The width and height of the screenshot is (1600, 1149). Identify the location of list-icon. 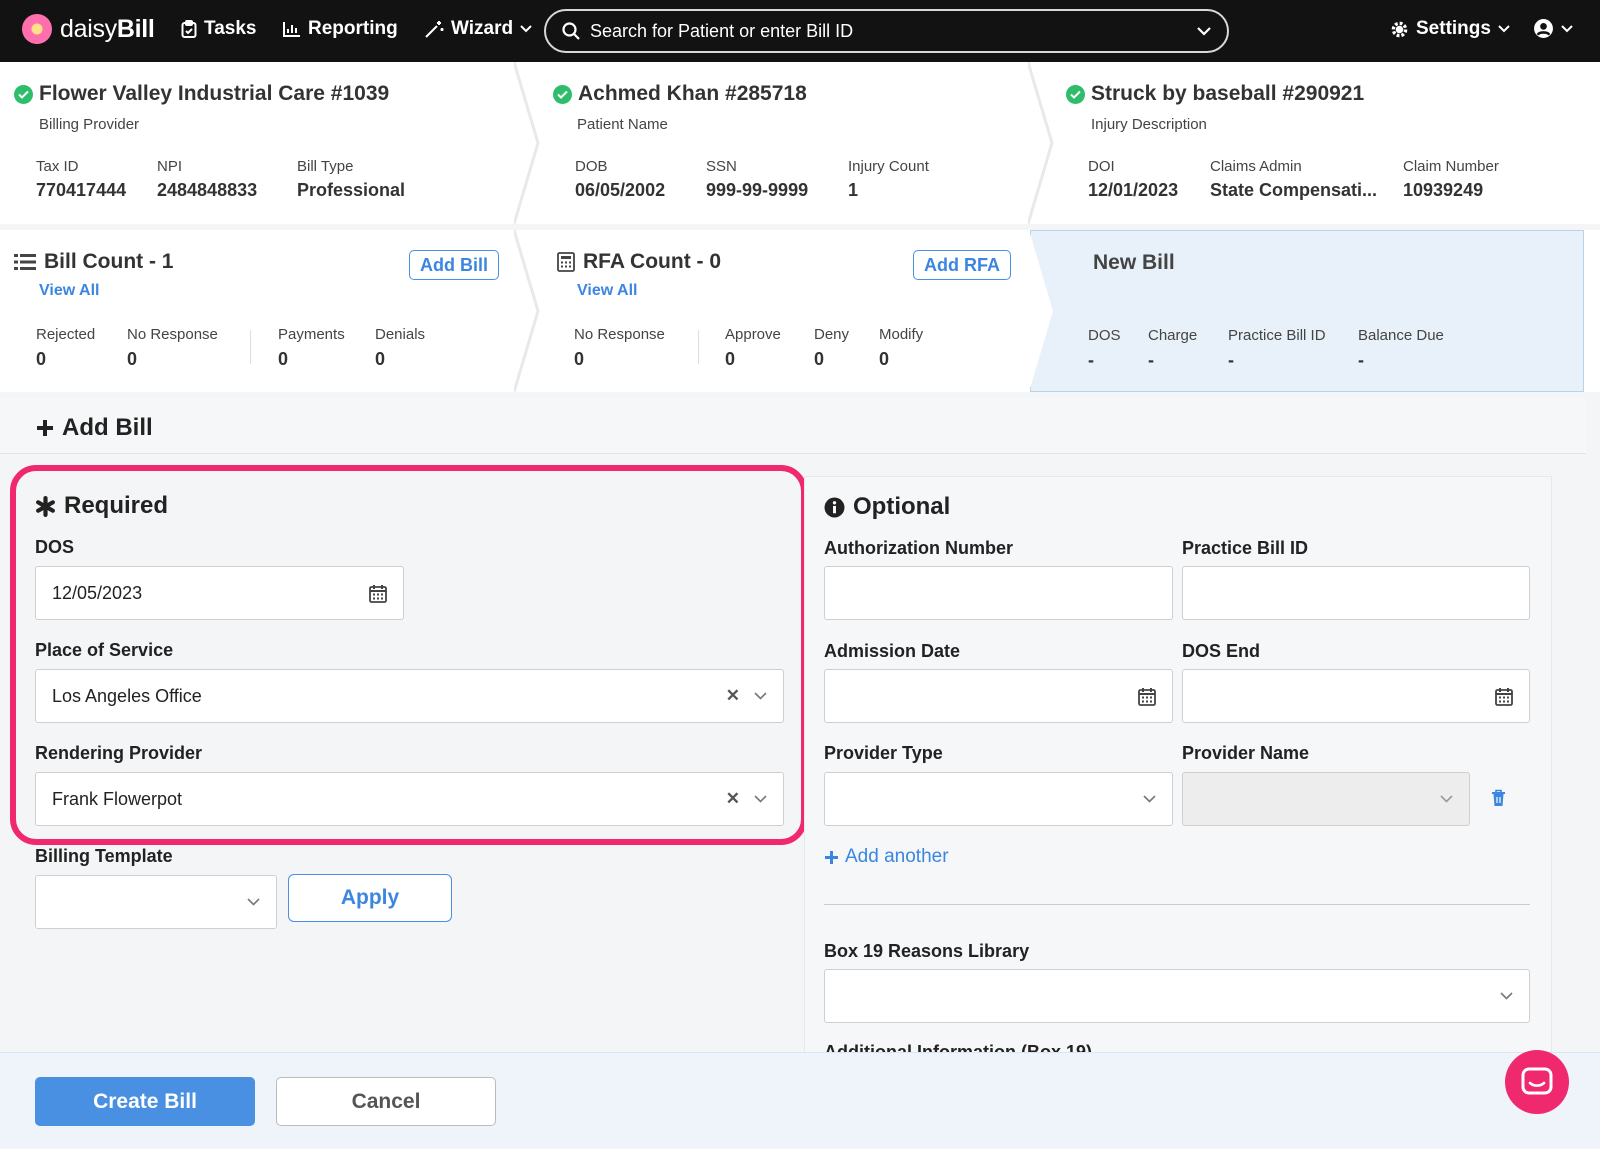
(25, 262).